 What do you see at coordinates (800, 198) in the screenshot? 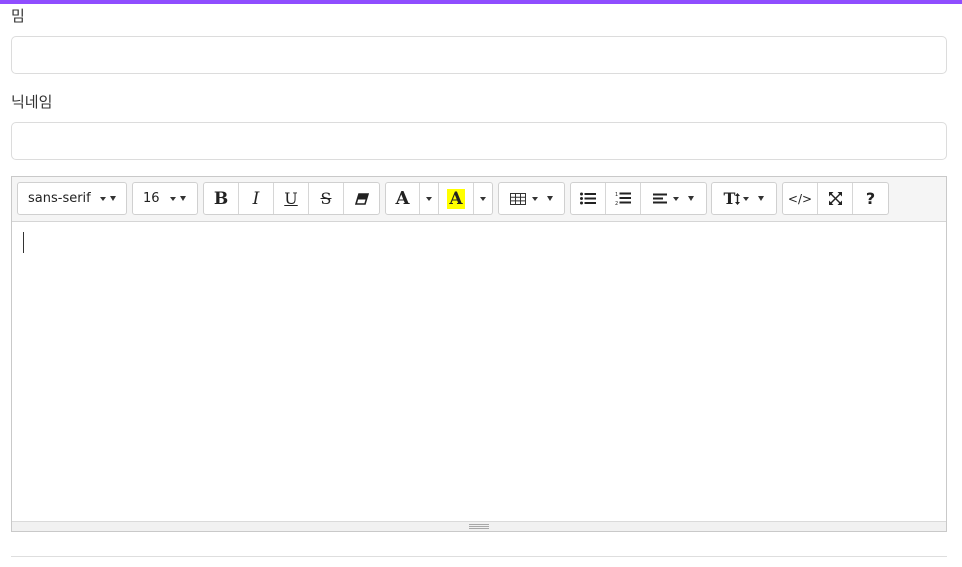
I see `code-view-button: </>` at bounding box center [800, 198].